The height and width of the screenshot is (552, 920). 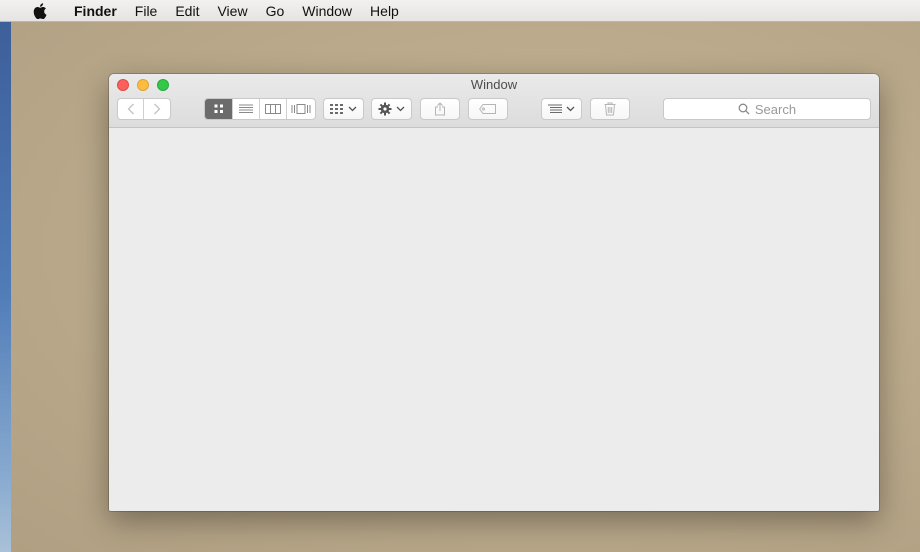 I want to click on menu-finder: Finder, so click(x=95, y=11).